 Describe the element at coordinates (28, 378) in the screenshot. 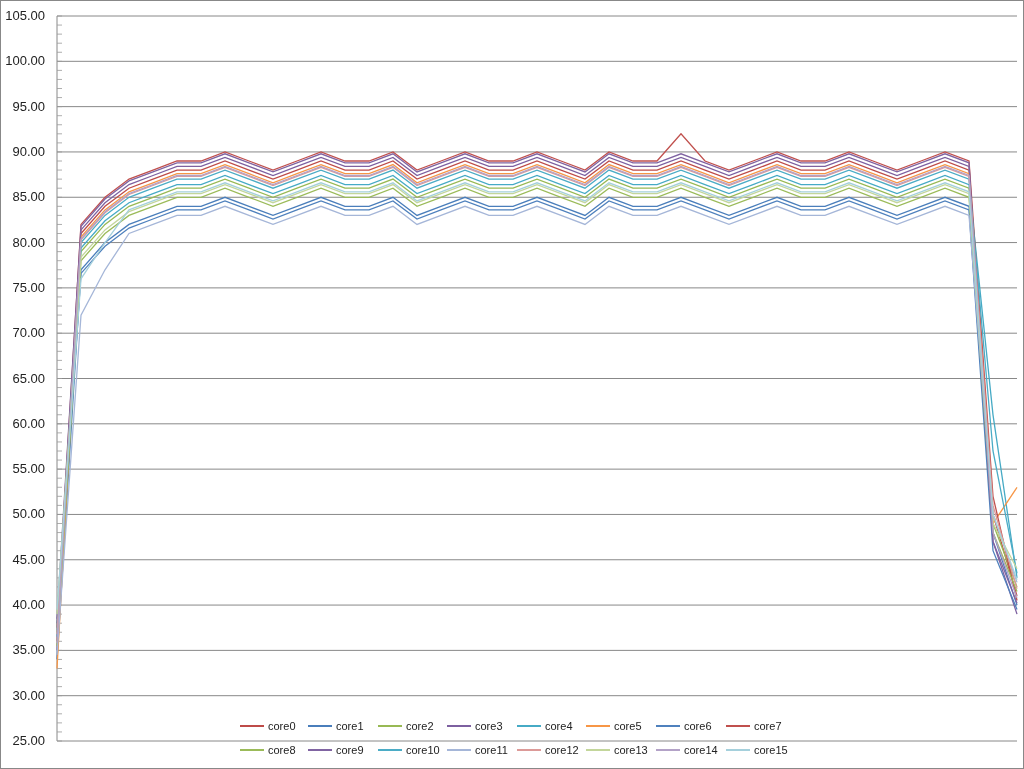

I see `y-tick-label: 65.00` at that location.